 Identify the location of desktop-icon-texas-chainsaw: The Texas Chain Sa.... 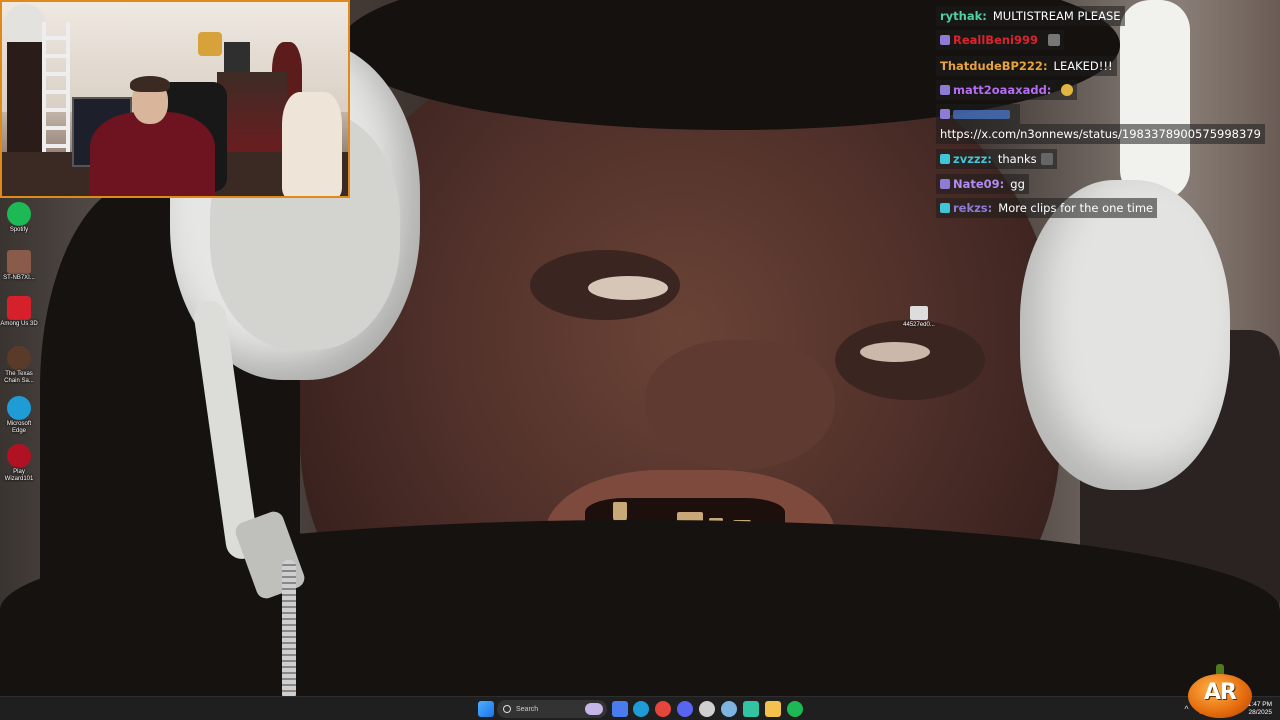
(19, 365).